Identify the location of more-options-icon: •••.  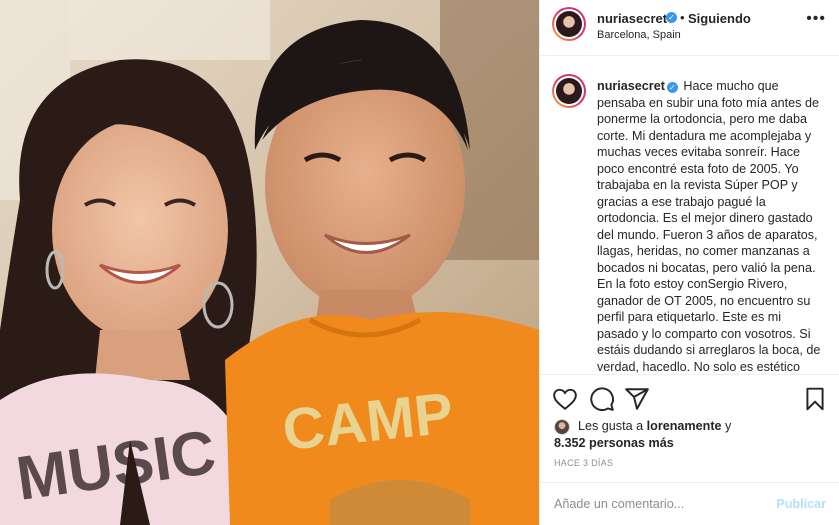
(816, 19).